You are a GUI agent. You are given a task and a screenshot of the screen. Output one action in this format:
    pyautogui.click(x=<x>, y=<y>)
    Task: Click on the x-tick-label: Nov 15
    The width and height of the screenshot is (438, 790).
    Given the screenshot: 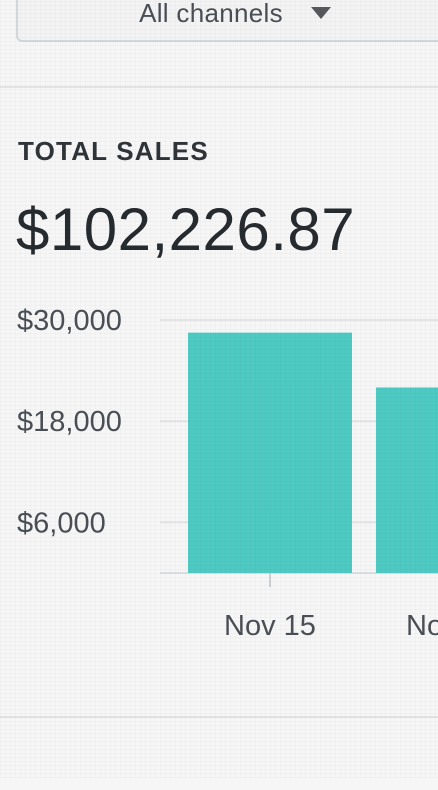 What is the action you would take?
    pyautogui.click(x=270, y=626)
    